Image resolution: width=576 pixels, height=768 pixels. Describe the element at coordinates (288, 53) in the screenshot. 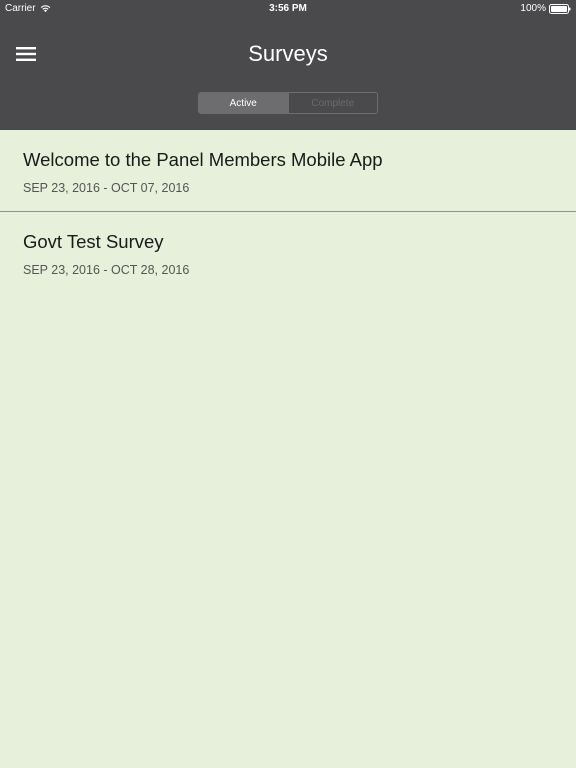

I see `page-title: Surveys` at that location.